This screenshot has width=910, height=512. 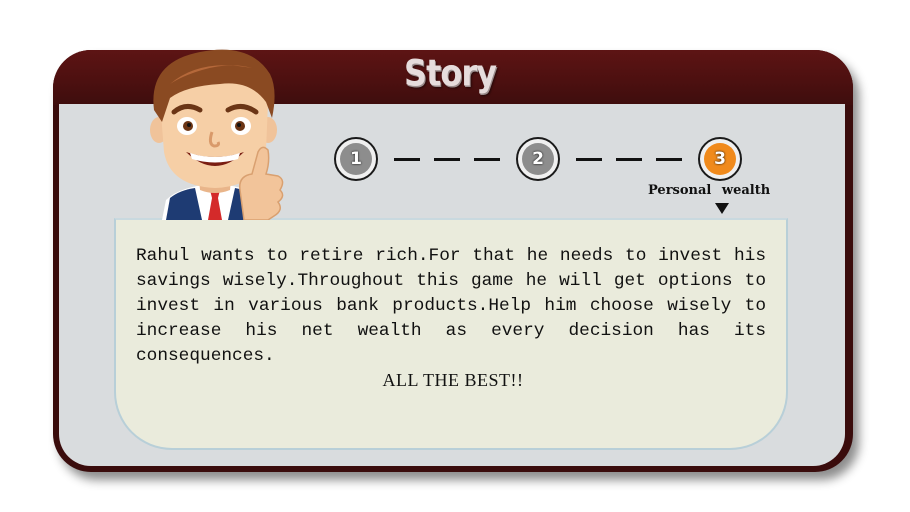 I want to click on page-title: Story, so click(x=450, y=73).